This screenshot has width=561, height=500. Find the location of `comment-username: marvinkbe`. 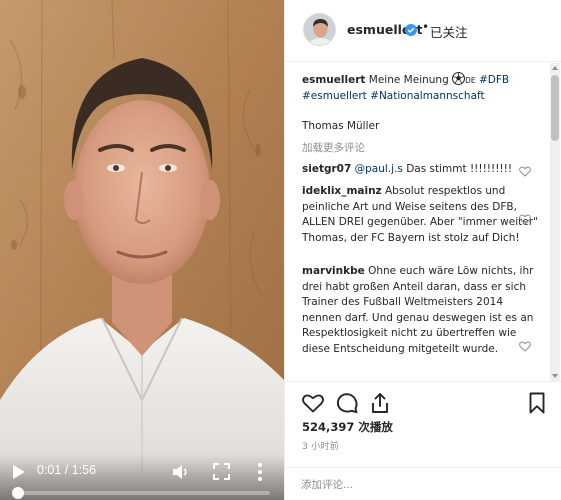

comment-username: marvinkbe is located at coordinates (333, 271).